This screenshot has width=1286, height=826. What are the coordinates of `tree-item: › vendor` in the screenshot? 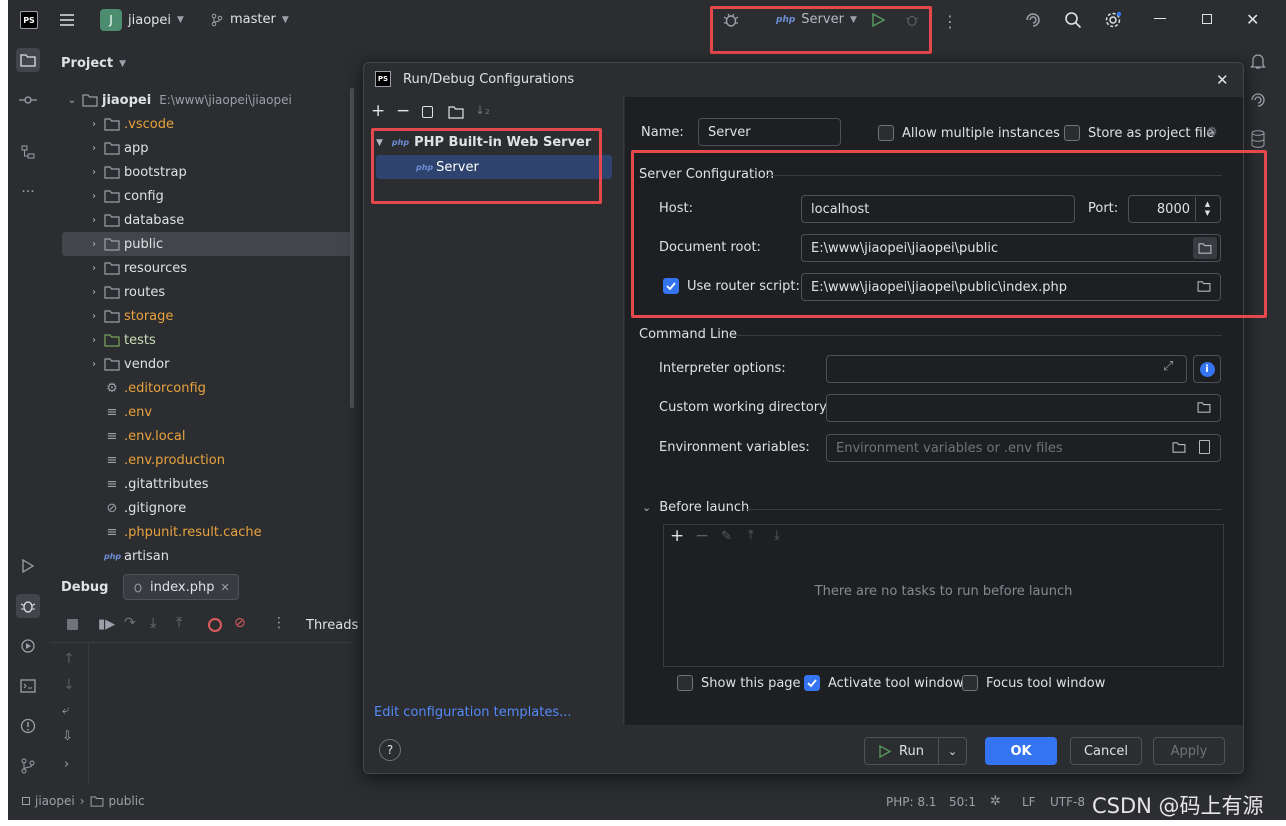 It's located at (208, 364).